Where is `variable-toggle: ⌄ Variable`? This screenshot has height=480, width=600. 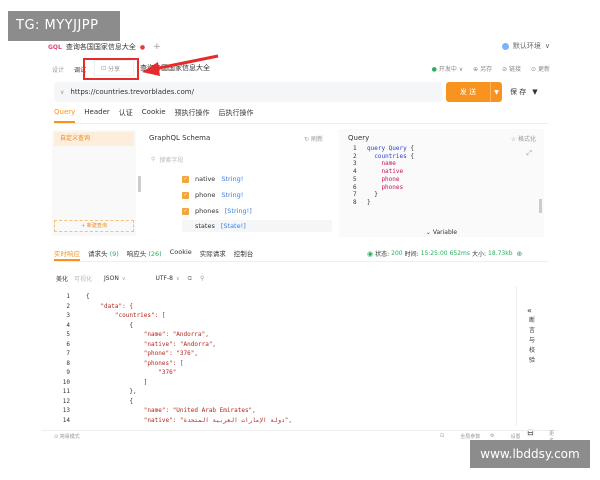 variable-toggle: ⌄ Variable is located at coordinates (441, 233).